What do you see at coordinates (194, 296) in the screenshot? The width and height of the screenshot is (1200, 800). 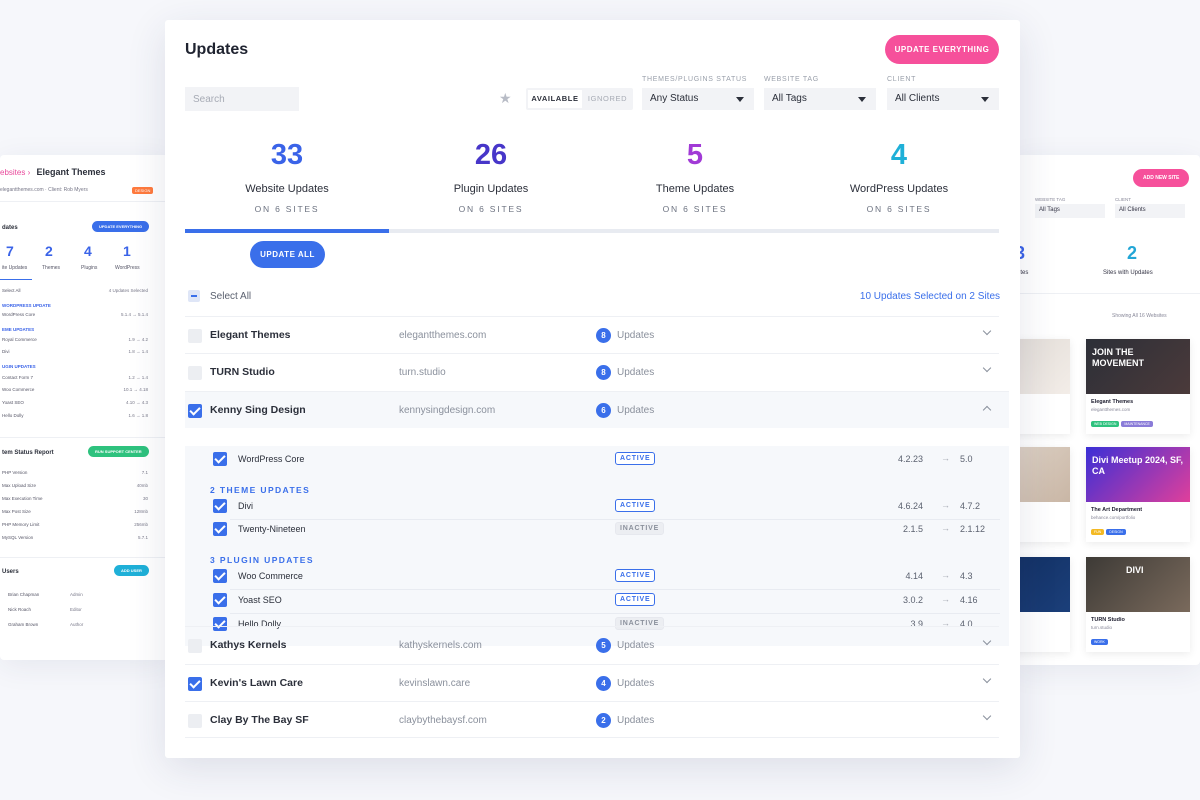 I see `select-all-checkbox` at bounding box center [194, 296].